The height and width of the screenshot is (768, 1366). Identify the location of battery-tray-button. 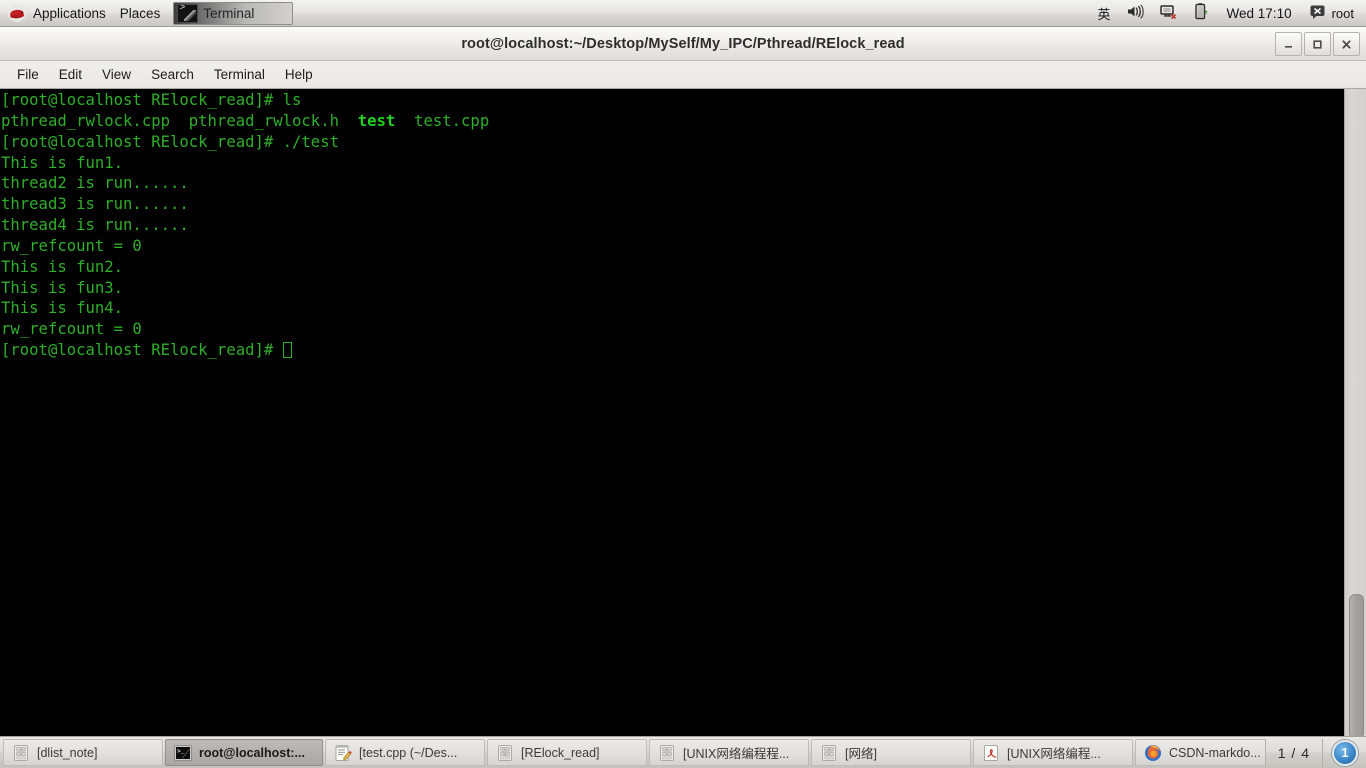
(1201, 13).